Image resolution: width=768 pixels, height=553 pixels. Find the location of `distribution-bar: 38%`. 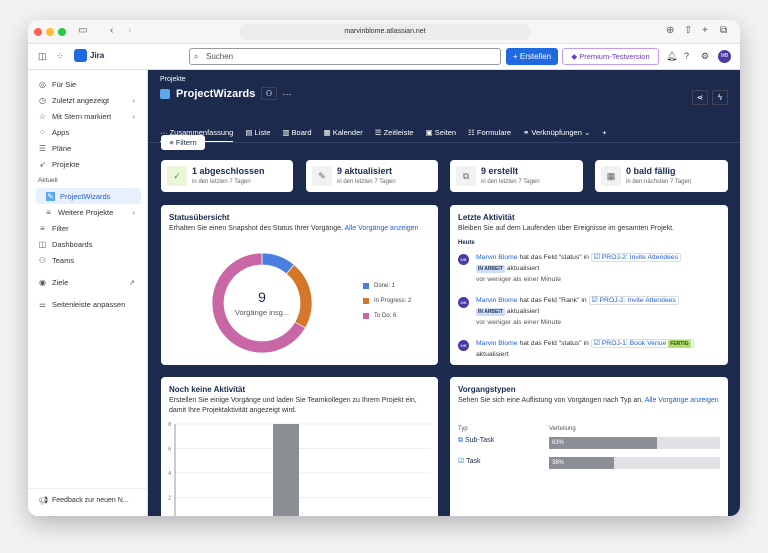

distribution-bar: 38% is located at coordinates (634, 463).